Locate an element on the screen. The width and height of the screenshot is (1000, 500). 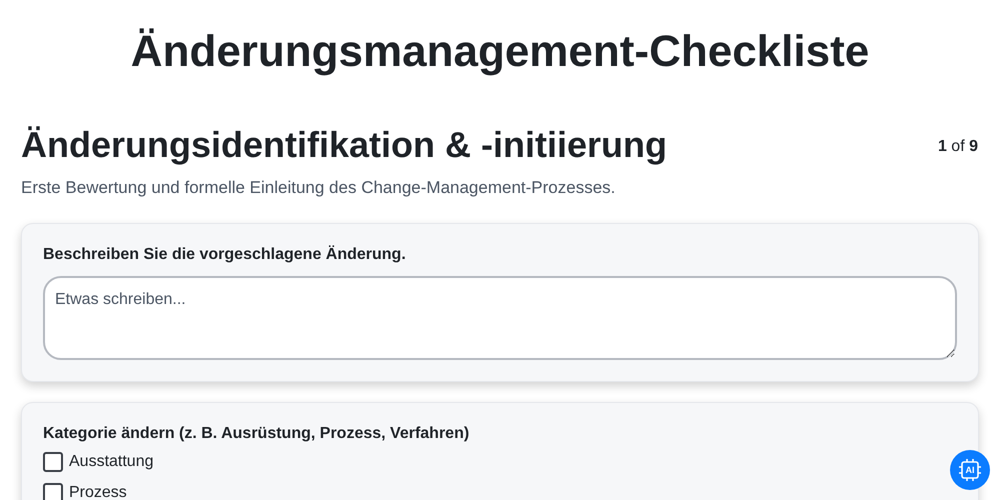
section-heading: Änderungsidentifikation & -initiierung is located at coordinates (344, 145).